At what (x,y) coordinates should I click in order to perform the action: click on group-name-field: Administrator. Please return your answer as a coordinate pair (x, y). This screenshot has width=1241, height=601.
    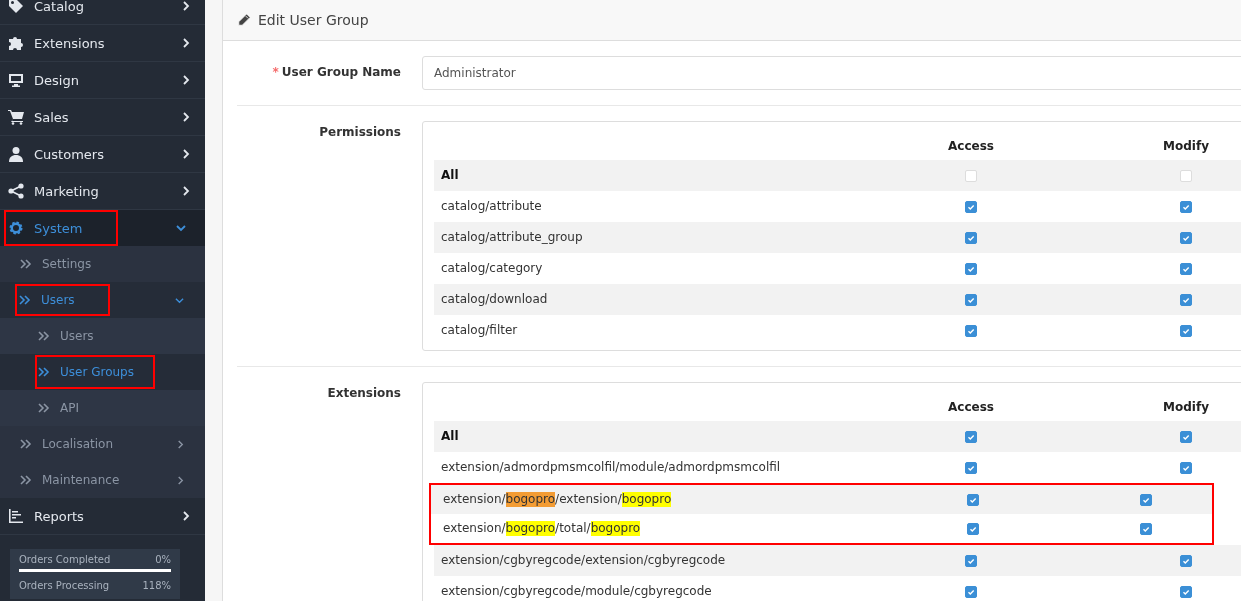
    Looking at the image, I should click on (831, 73).